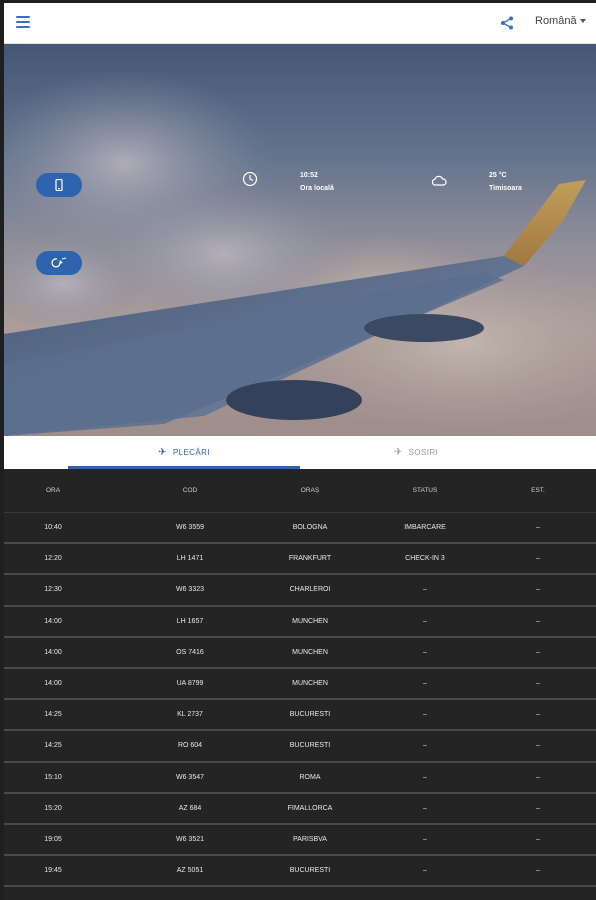  I want to click on local-time-label: Ora locală, so click(317, 188).